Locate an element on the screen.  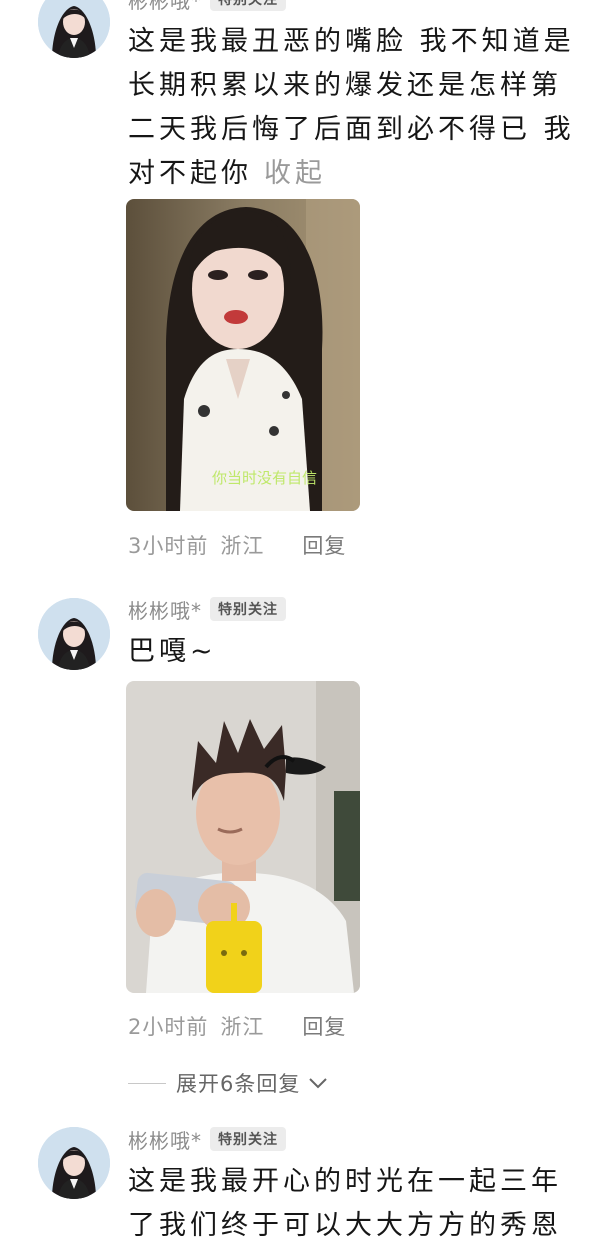
expand-replies-button: 展开6条回复 is located at coordinates (228, 1083).